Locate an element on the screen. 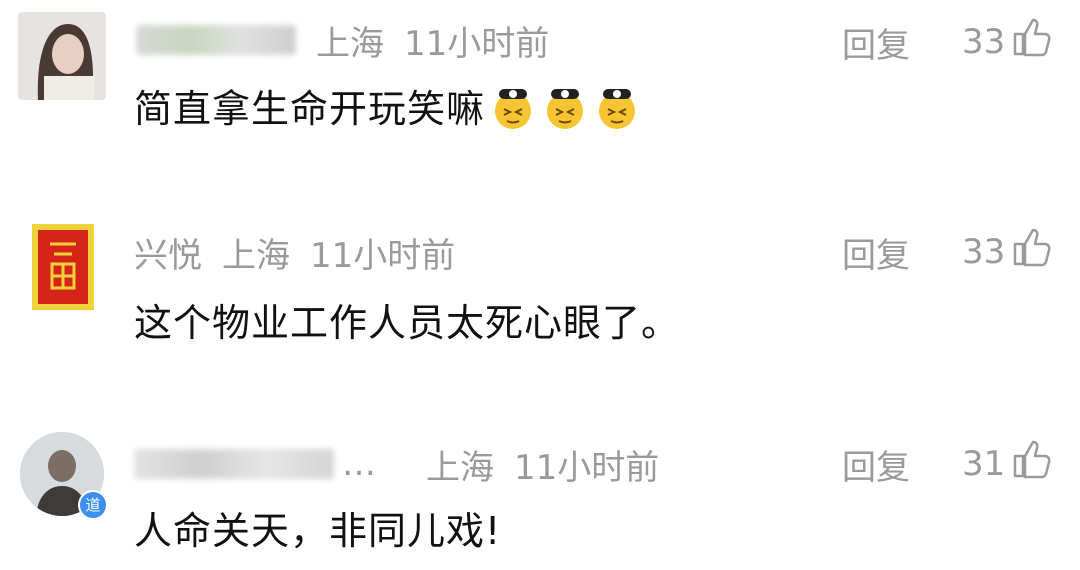  fu-character-avatar-icon is located at coordinates (63, 267).